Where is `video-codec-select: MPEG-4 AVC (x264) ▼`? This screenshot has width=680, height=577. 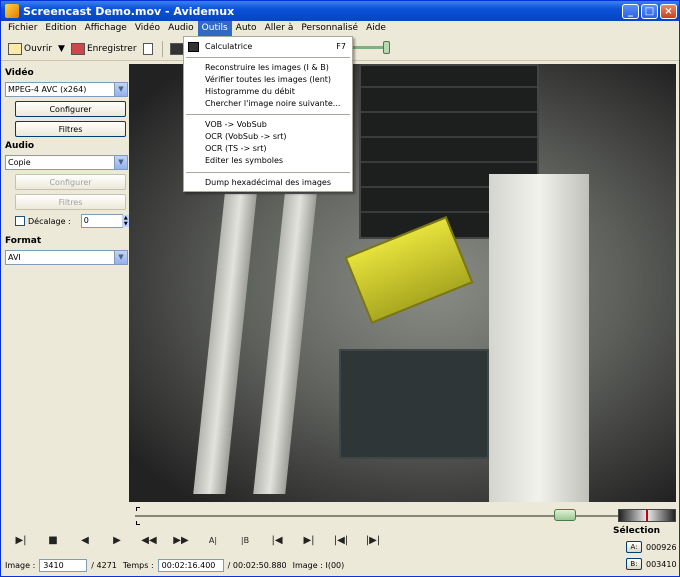 video-codec-select: MPEG-4 AVC (x264) ▼ is located at coordinates (66, 89).